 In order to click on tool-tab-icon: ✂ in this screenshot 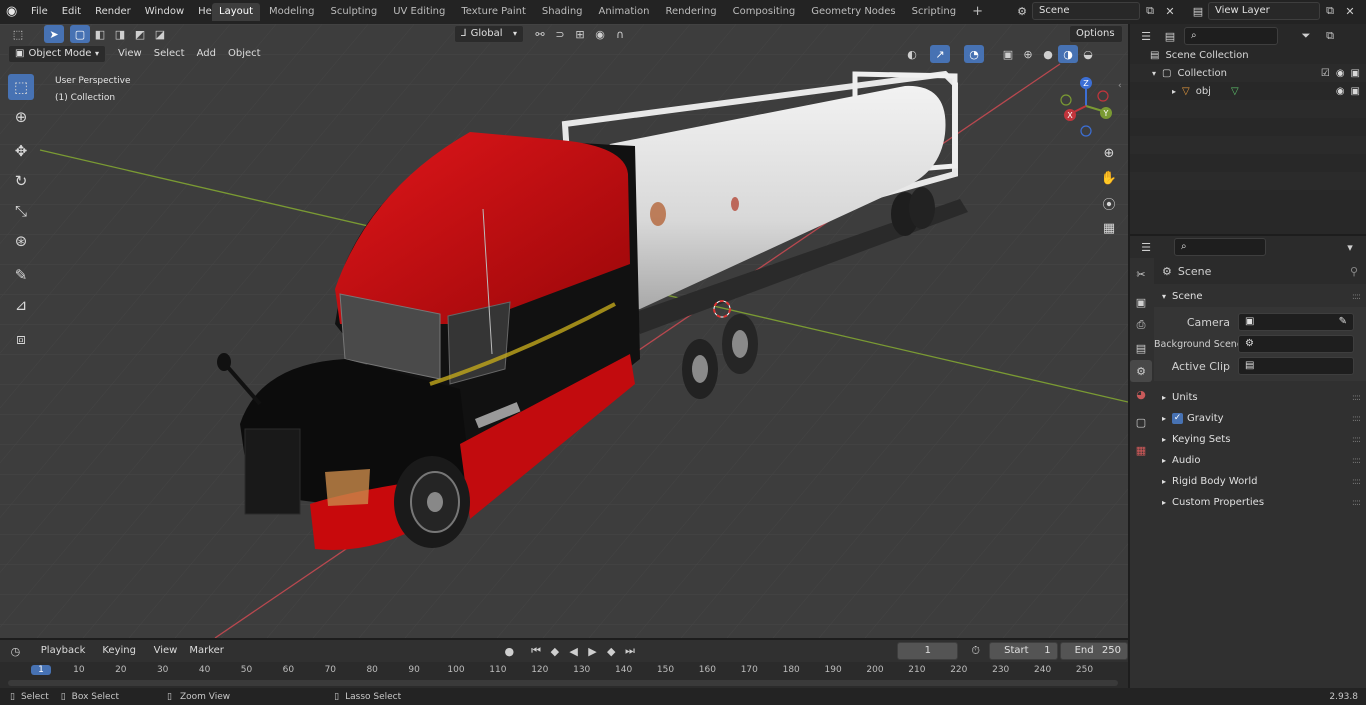, I will do `click(1141, 274)`.